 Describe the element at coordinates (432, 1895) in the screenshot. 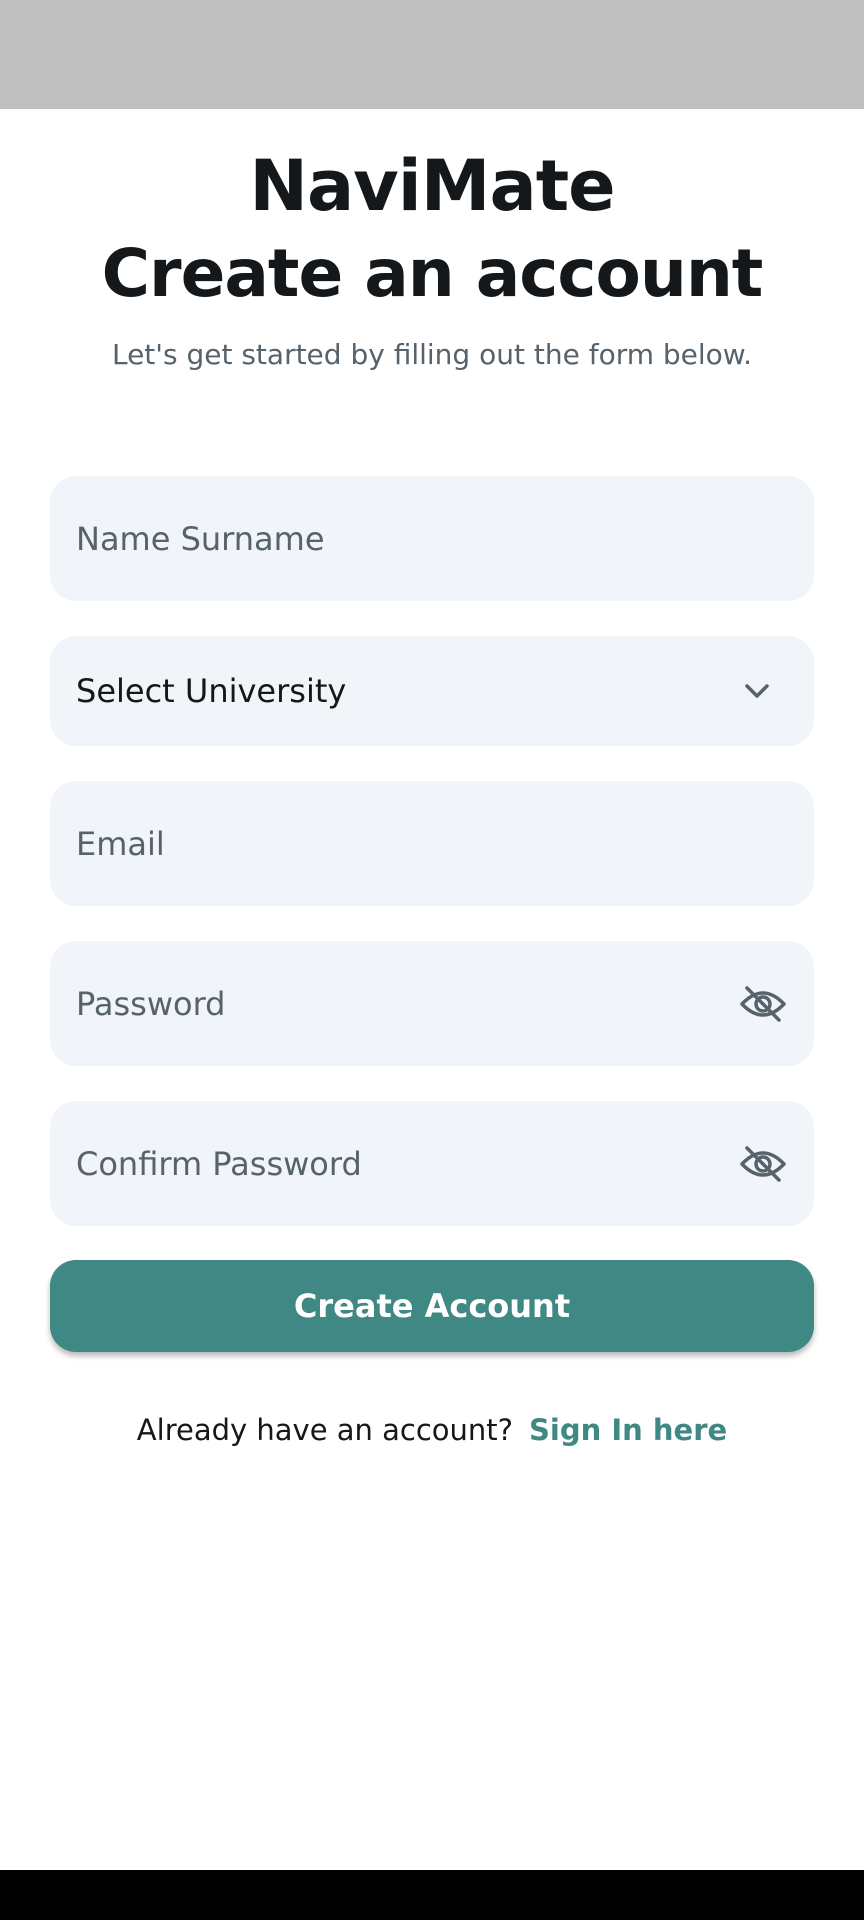

I see `system-nav-bar` at that location.